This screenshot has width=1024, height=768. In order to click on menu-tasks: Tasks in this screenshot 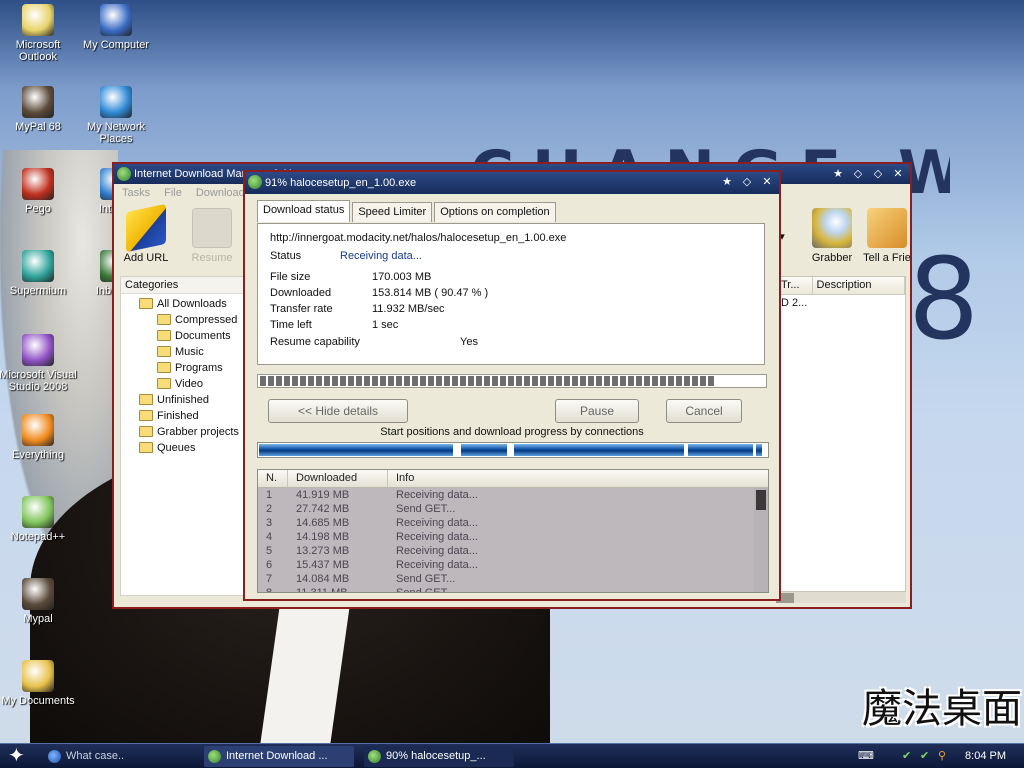, I will do `click(136, 193)`.